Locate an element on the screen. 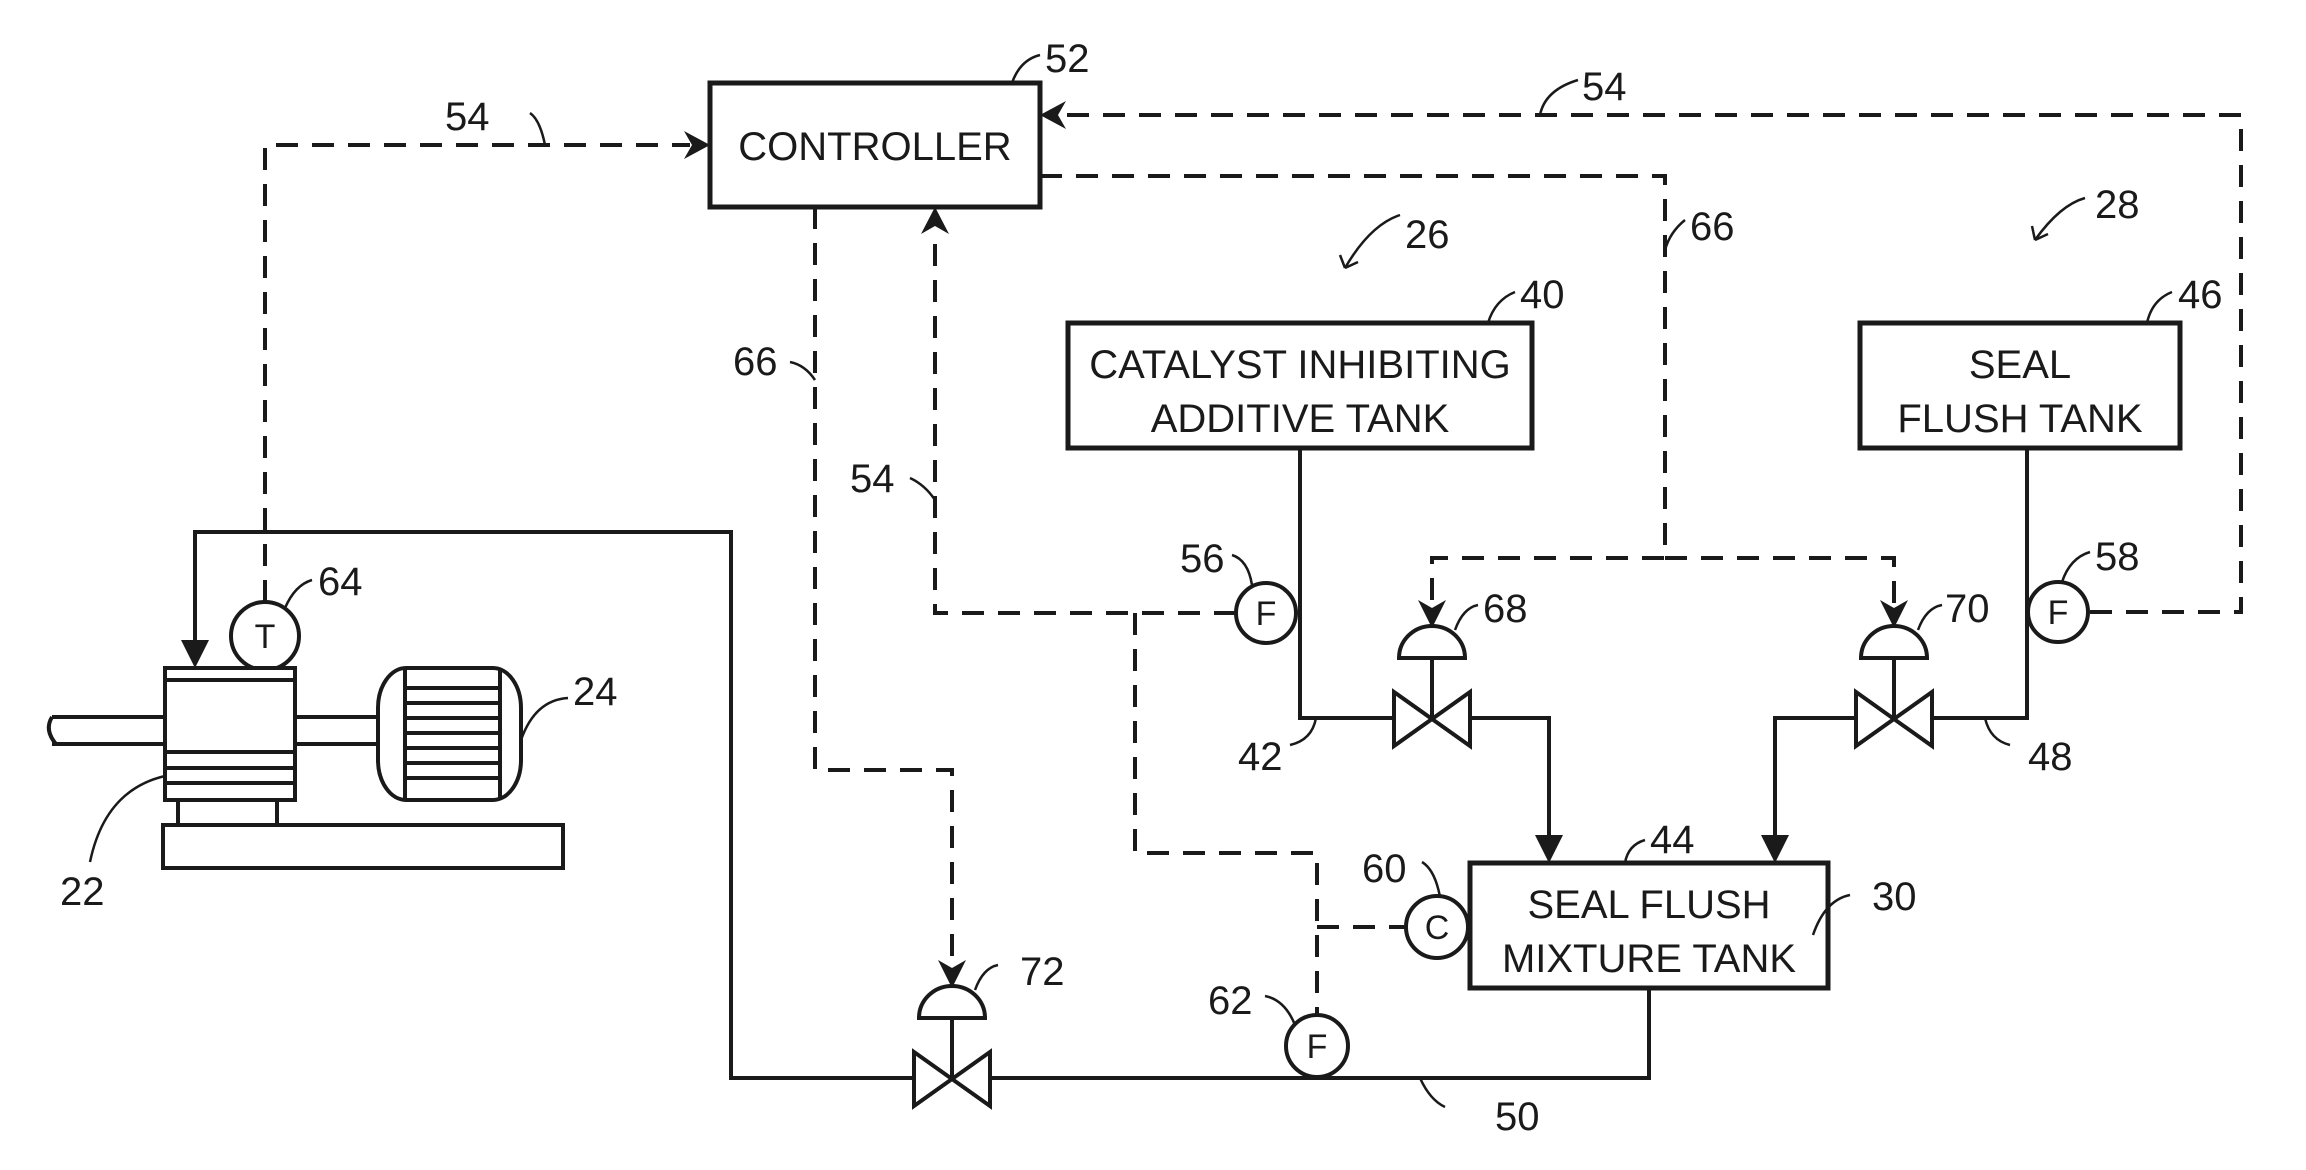 The height and width of the screenshot is (1170, 2306). leader-66-right is located at coordinates (1674, 235).